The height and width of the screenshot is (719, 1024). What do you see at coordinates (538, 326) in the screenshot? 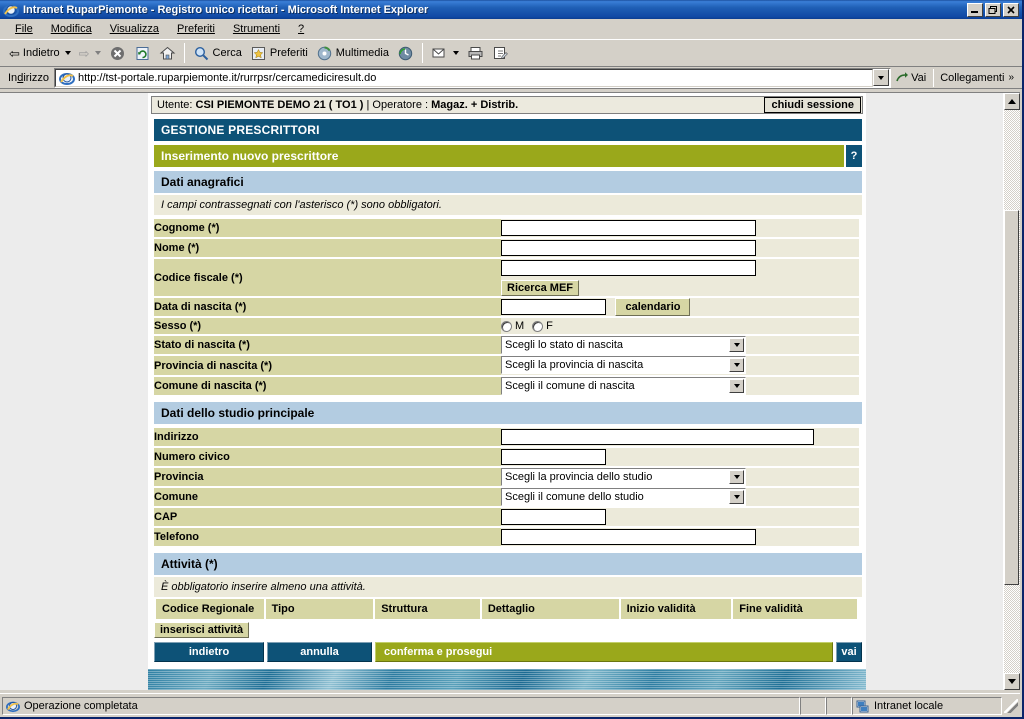
I see `radio-sesso-f` at bounding box center [538, 326].